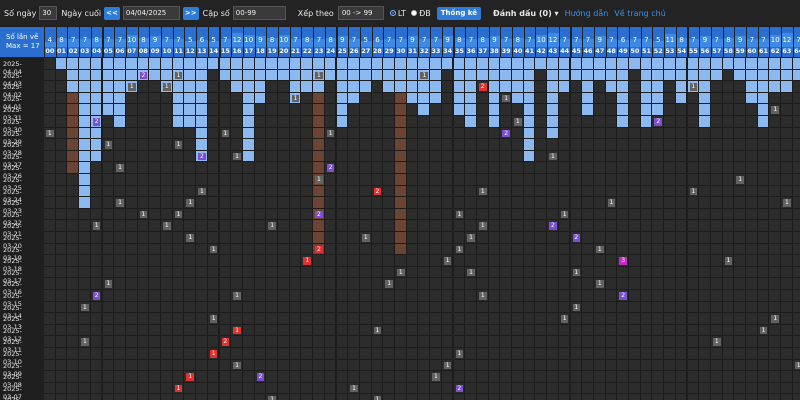 The width and height of the screenshot is (800, 400). I want to click on pair-input: 00-99, so click(259, 13).